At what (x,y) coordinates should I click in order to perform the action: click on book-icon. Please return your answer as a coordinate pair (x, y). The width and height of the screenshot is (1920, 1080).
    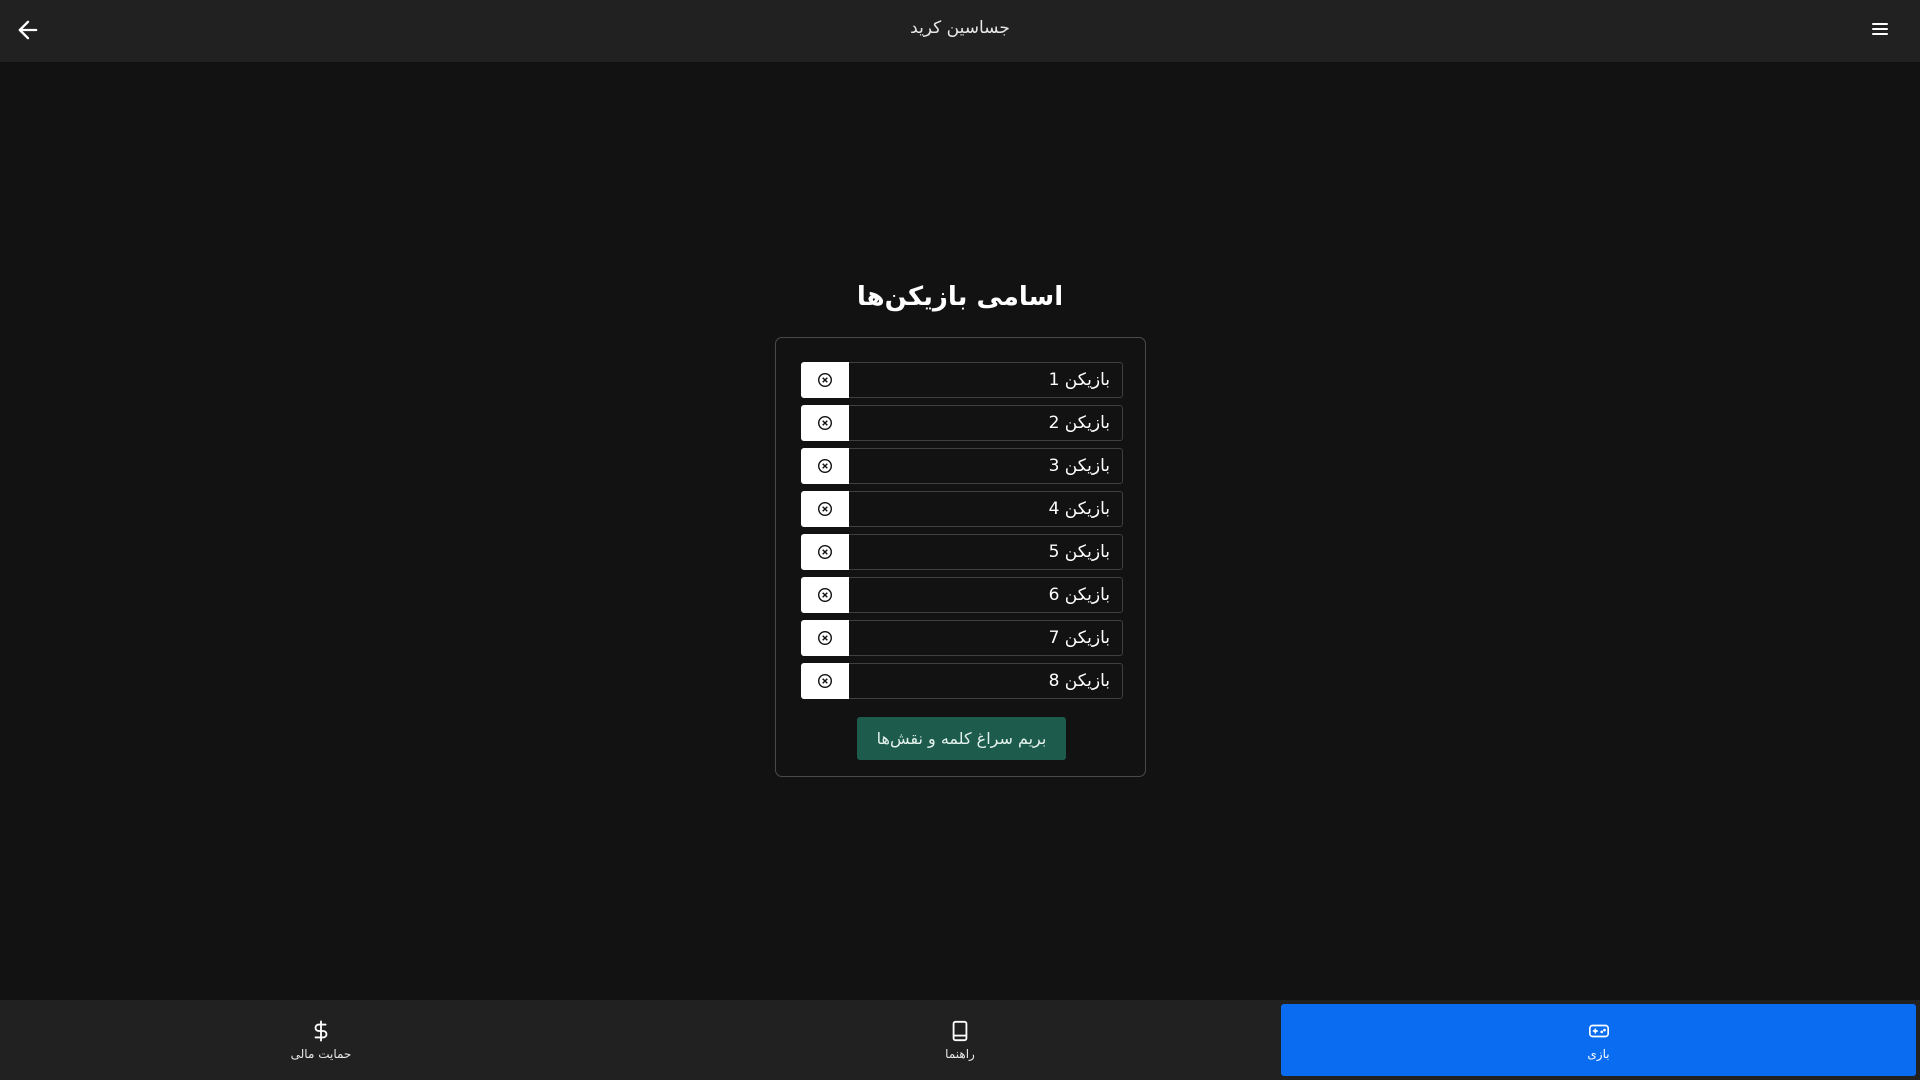
    Looking at the image, I should click on (960, 1030).